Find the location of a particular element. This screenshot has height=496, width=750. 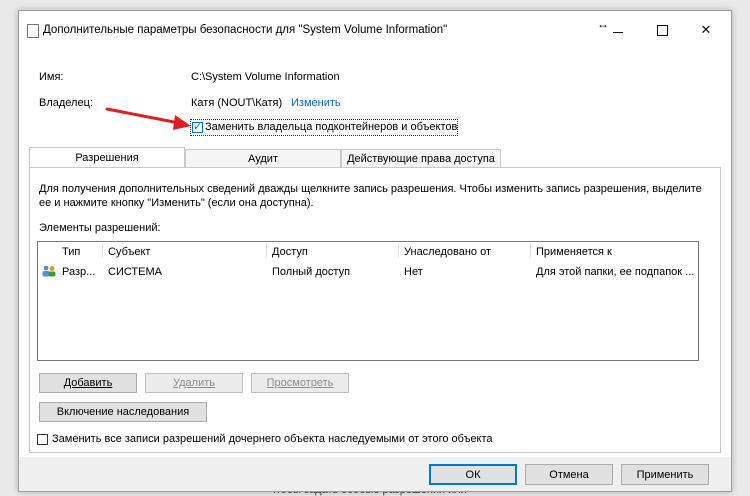

minimize-button is located at coordinates (618, 30).